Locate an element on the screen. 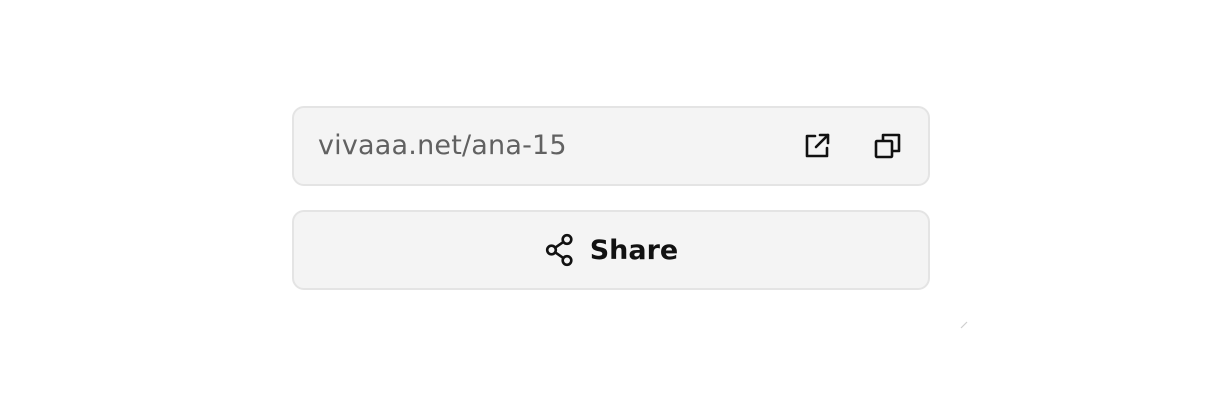  open-link-button is located at coordinates (817, 146).